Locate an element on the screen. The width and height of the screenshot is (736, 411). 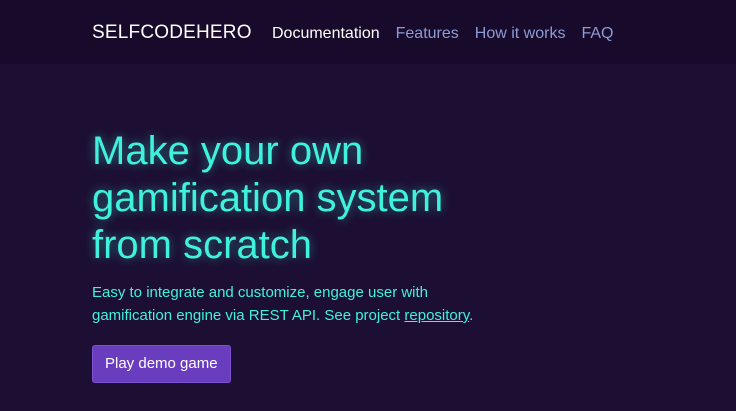
nav-link-faq: FAQ is located at coordinates (597, 34).